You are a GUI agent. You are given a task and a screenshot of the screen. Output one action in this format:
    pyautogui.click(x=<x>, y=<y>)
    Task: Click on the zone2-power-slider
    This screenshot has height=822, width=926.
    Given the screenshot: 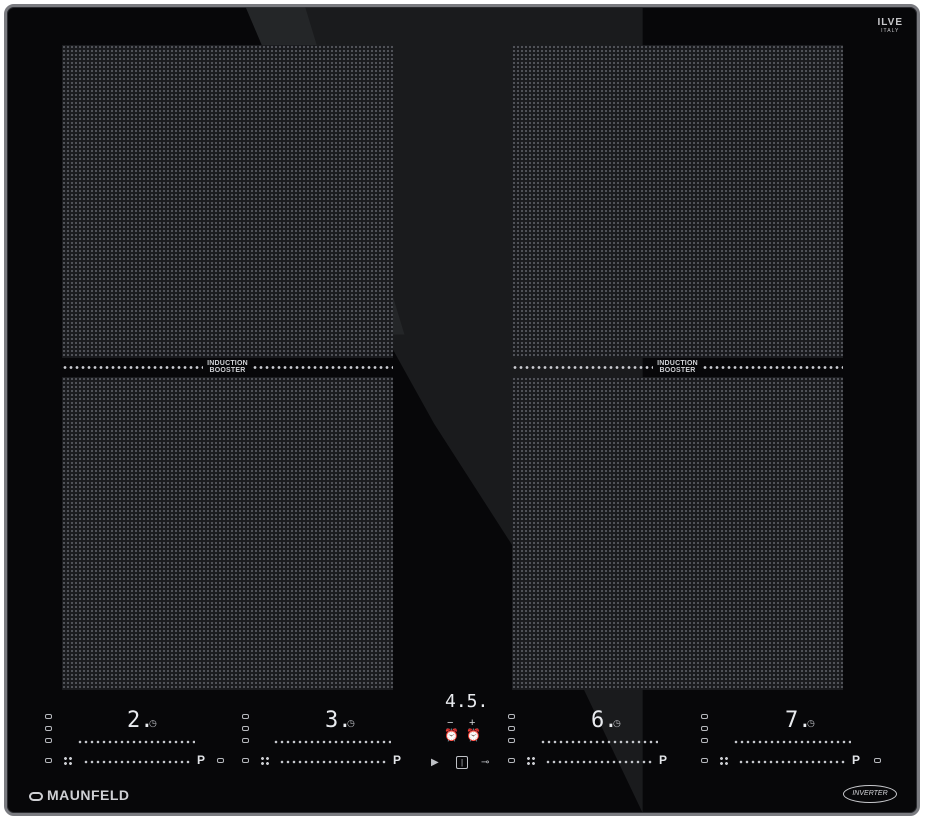 What is the action you would take?
    pyautogui.click(x=332, y=742)
    